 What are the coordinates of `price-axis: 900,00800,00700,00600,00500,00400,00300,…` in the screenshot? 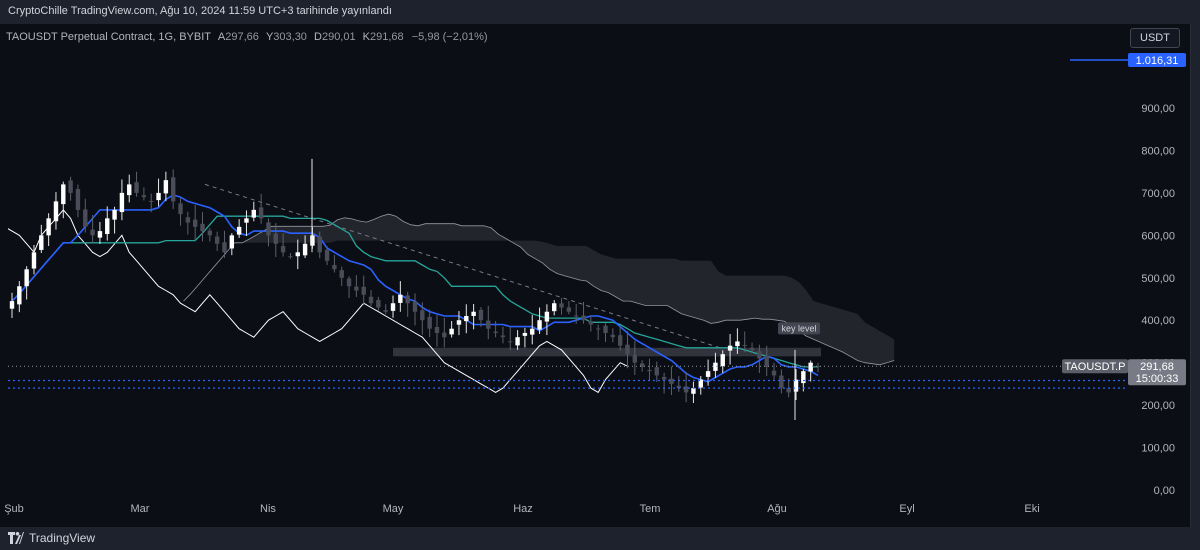 It's located at (1158, 300).